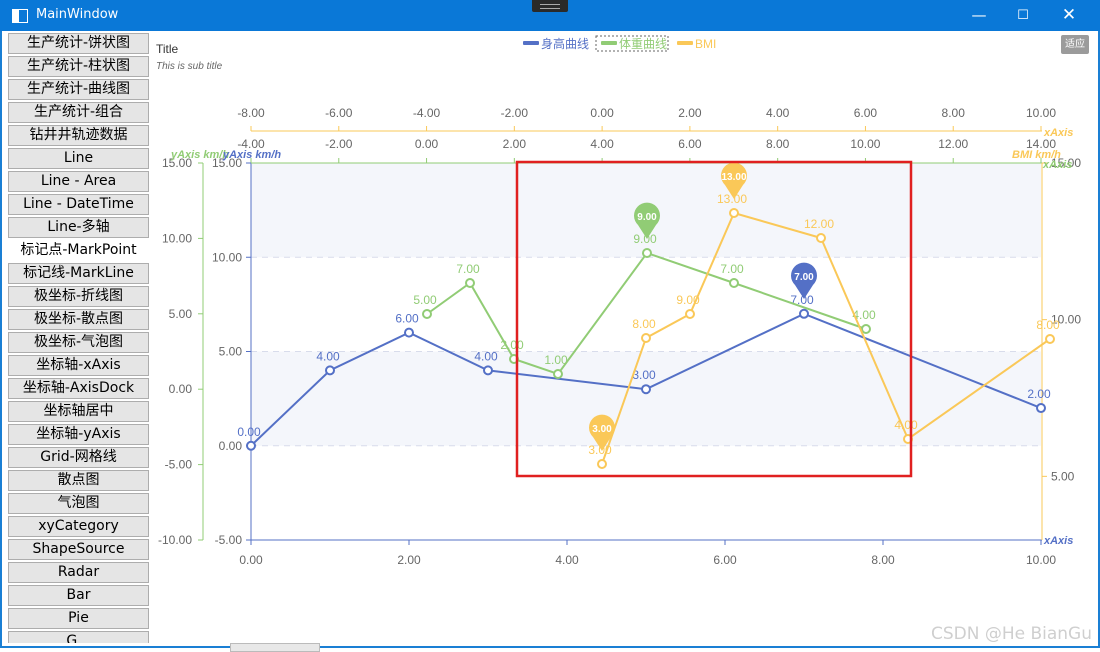  Describe the element at coordinates (179, 465) in the screenshot. I see `y-left-outer-tick-label-1: -5.00` at that location.